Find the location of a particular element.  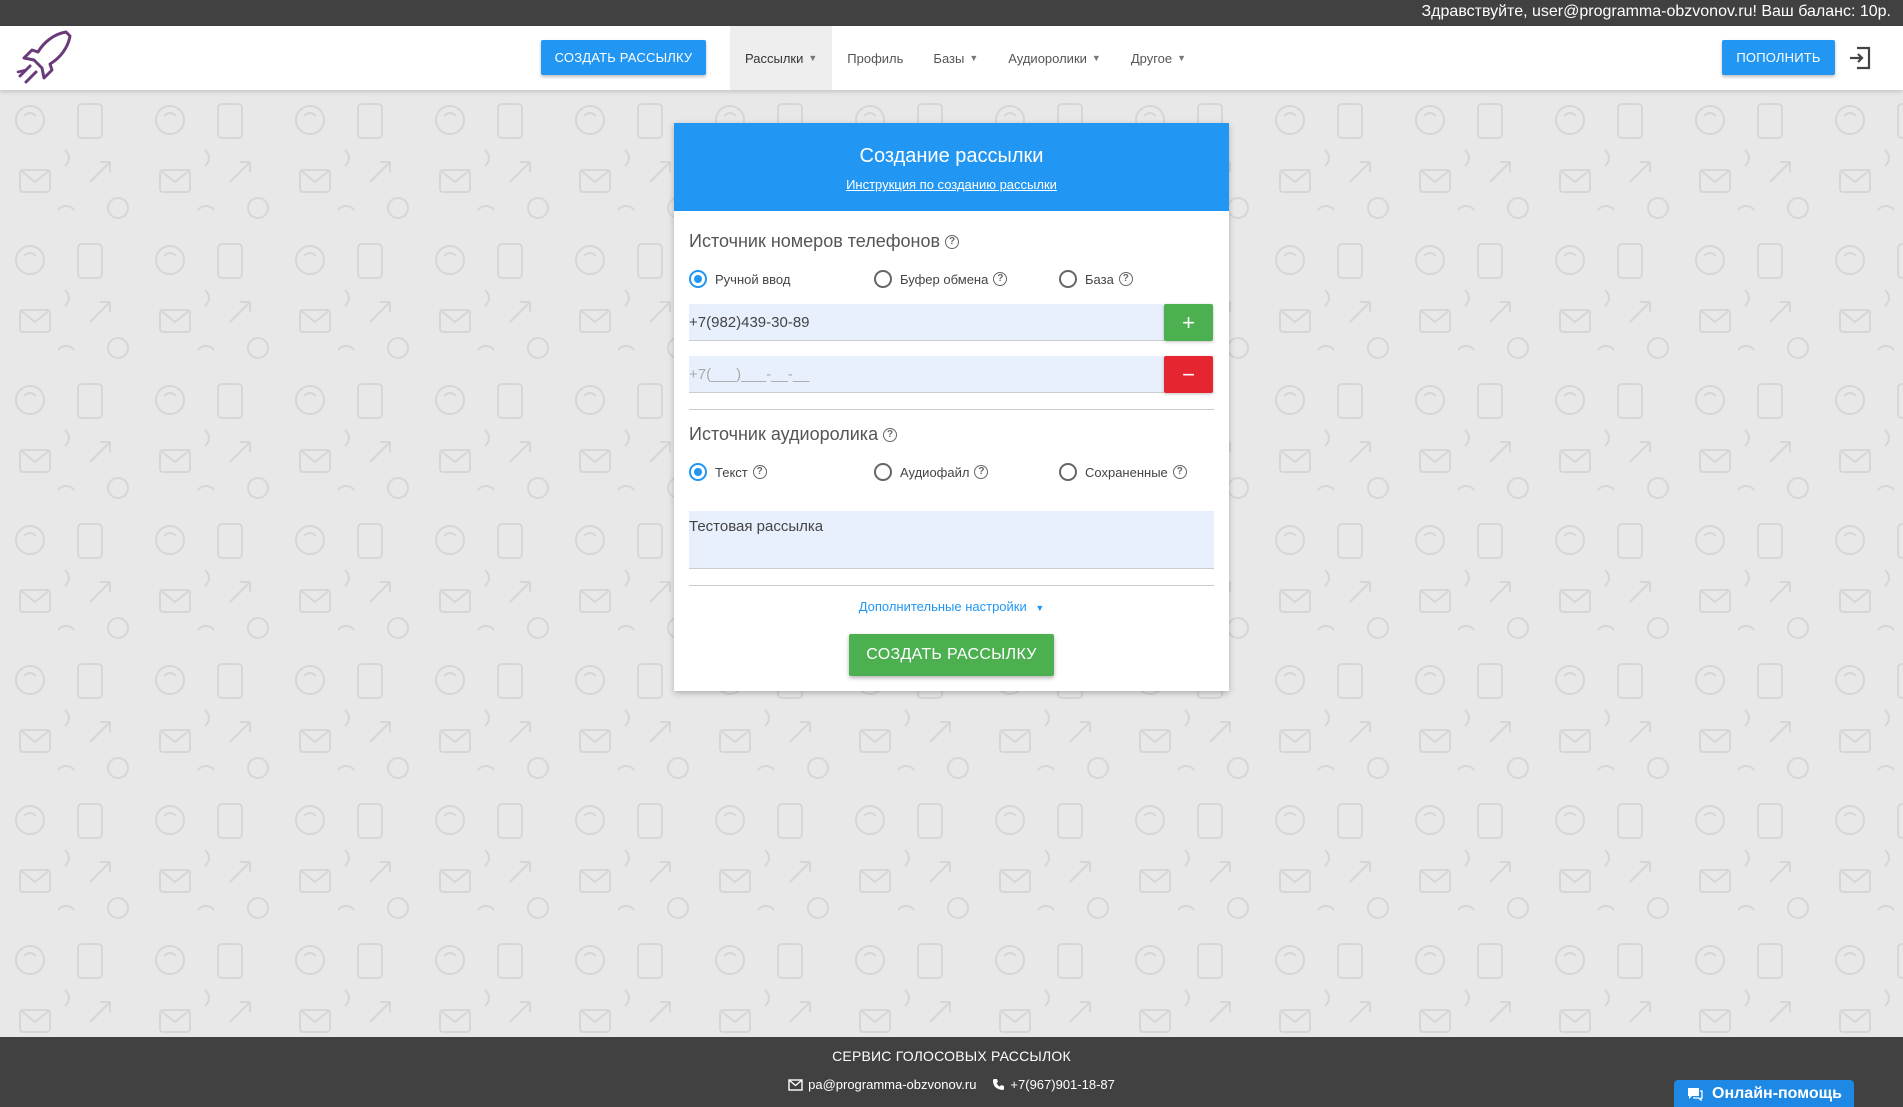

audio-source-title: Источник аудиоролика ? is located at coordinates (793, 434).